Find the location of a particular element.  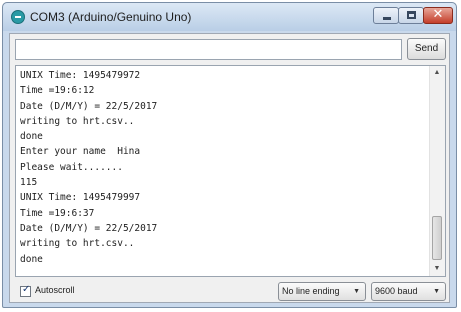

minimize-button is located at coordinates (386, 15).